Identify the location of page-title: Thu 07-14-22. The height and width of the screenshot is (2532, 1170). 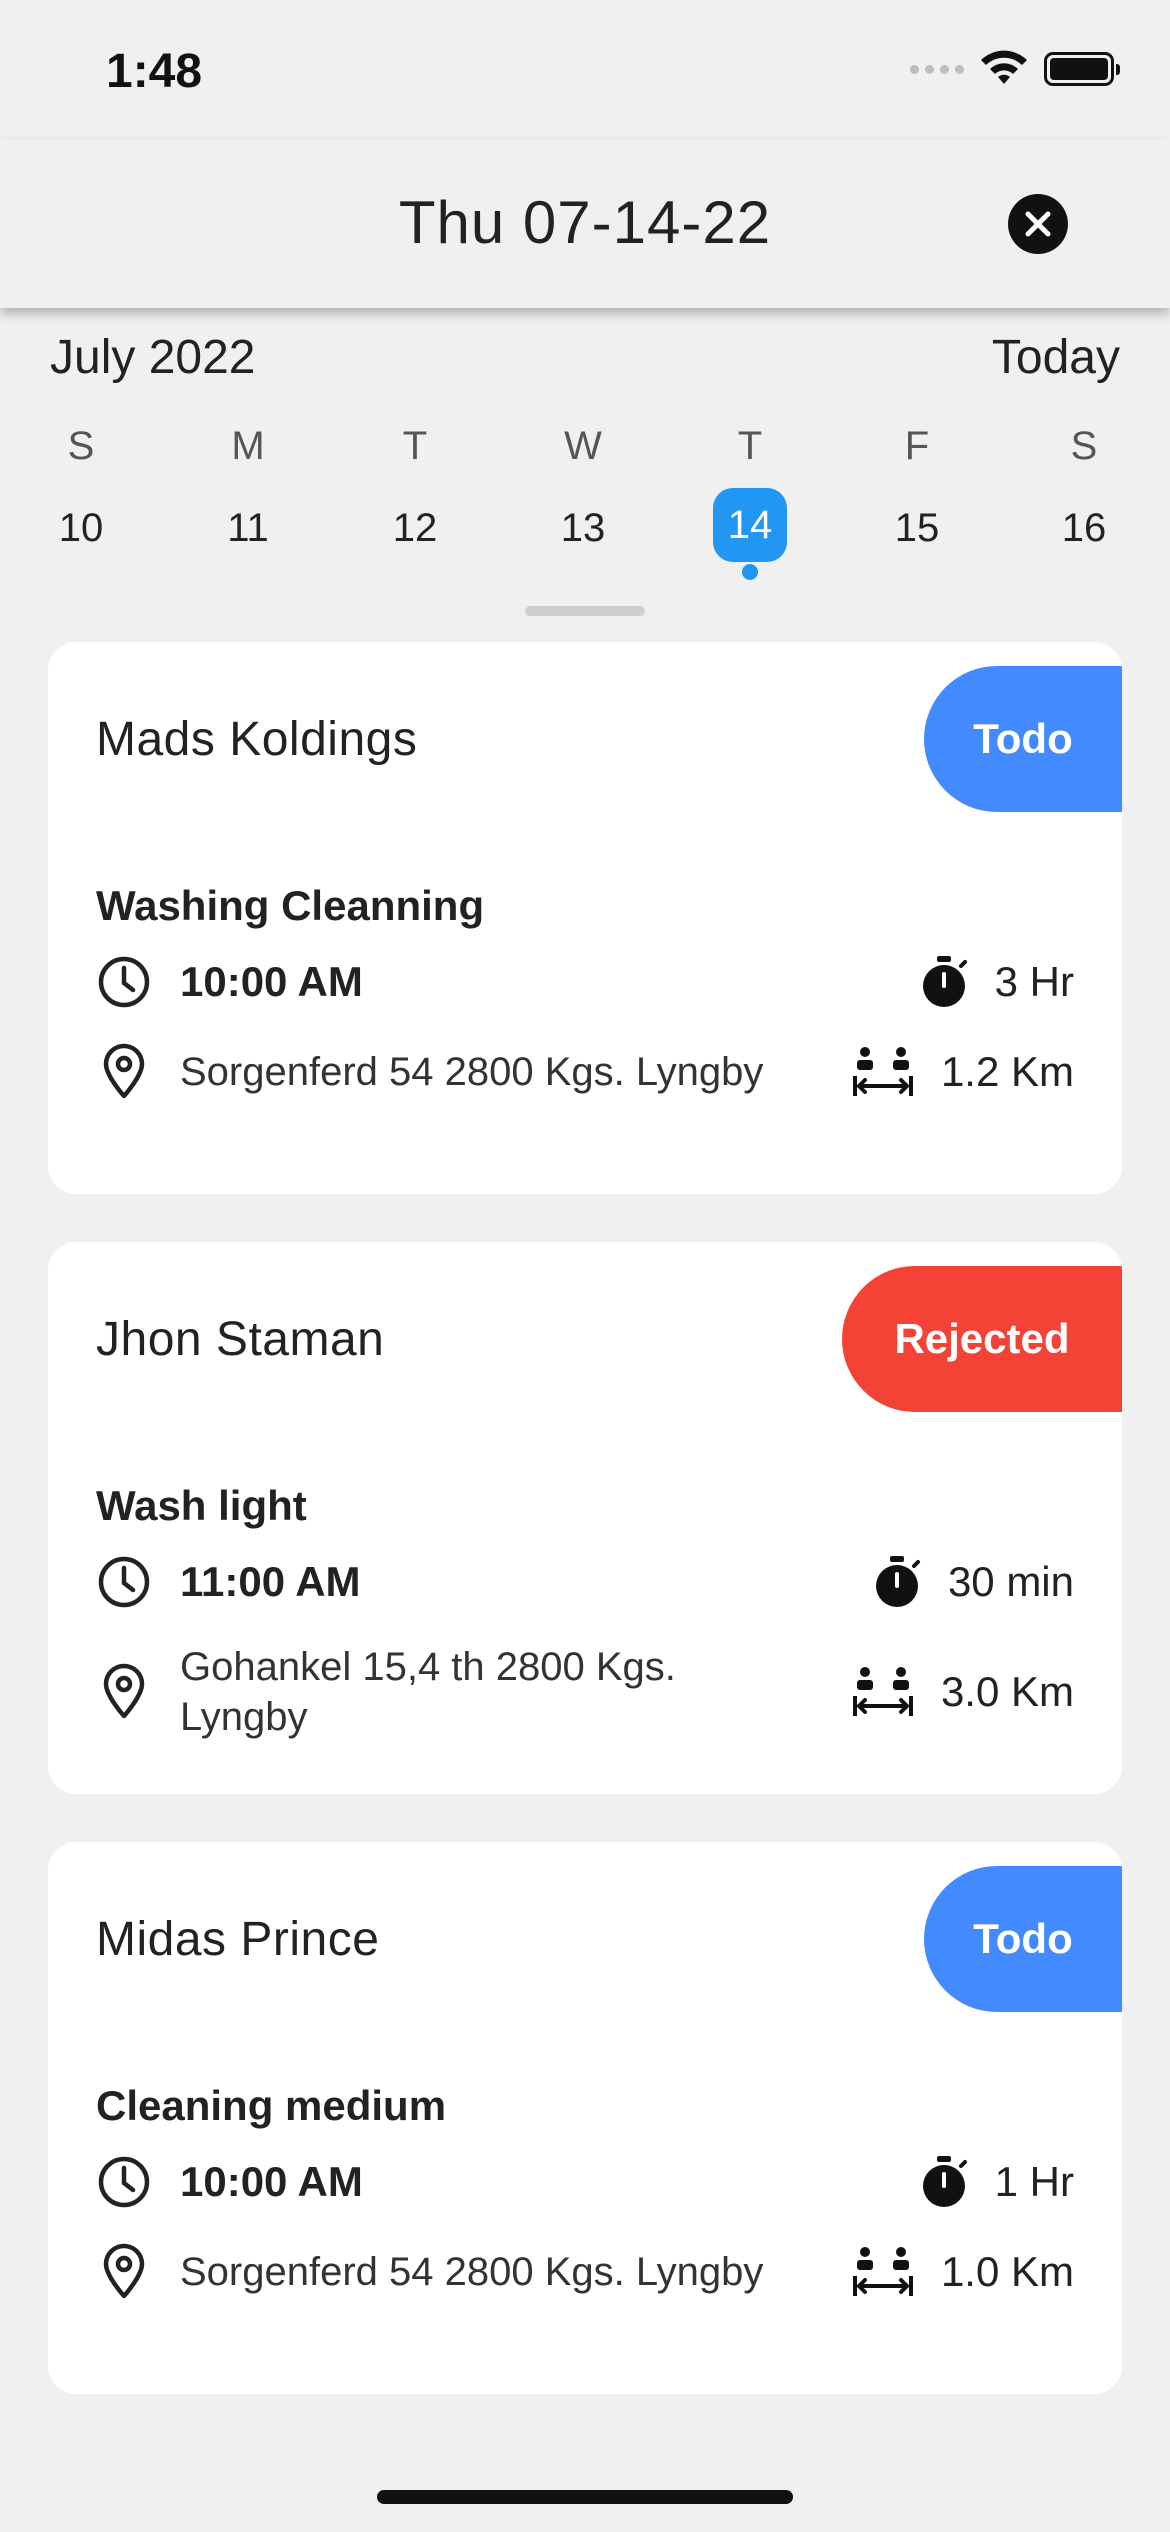
(585, 222).